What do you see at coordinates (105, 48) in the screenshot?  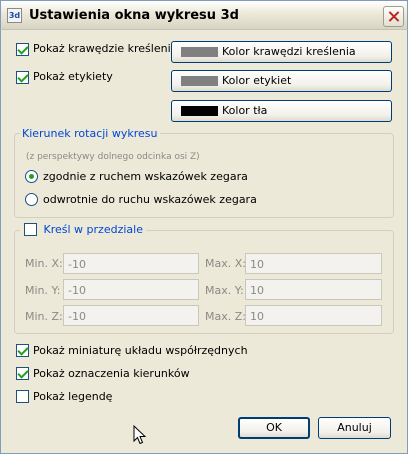 I see `show-edges-label: Pokaż krawędzie kreślenia` at bounding box center [105, 48].